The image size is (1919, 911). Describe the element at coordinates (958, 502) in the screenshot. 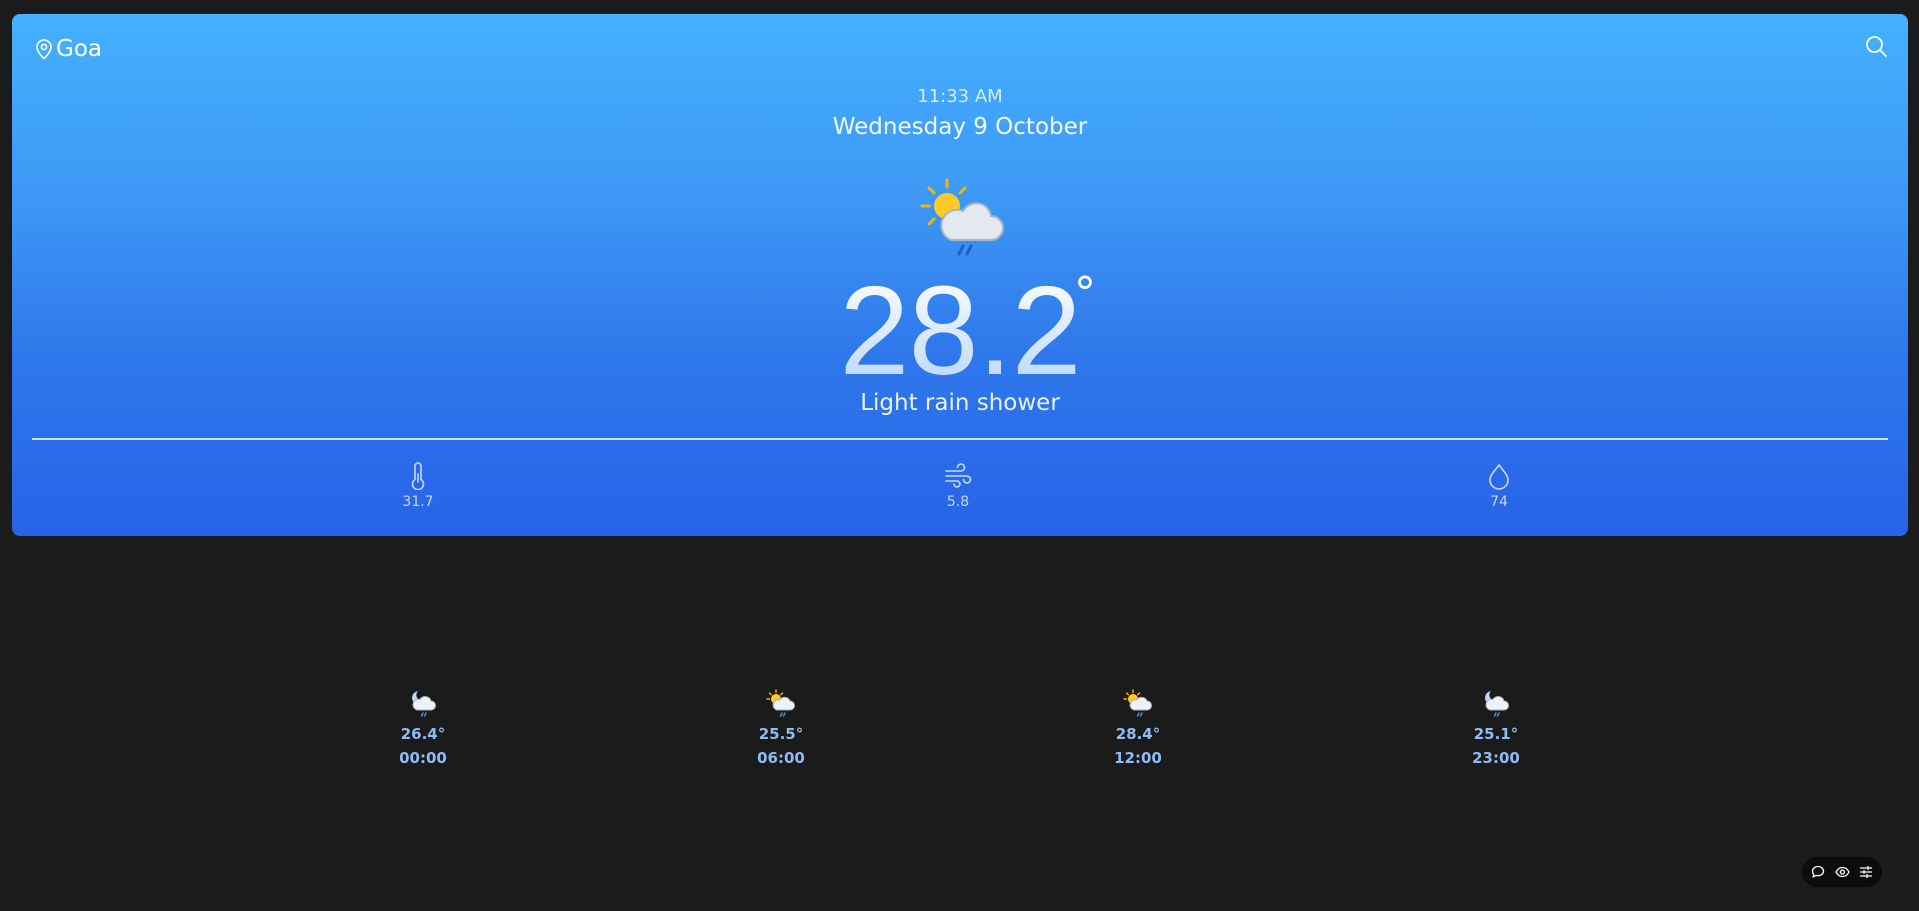

I see `stat-value: 5.8` at that location.